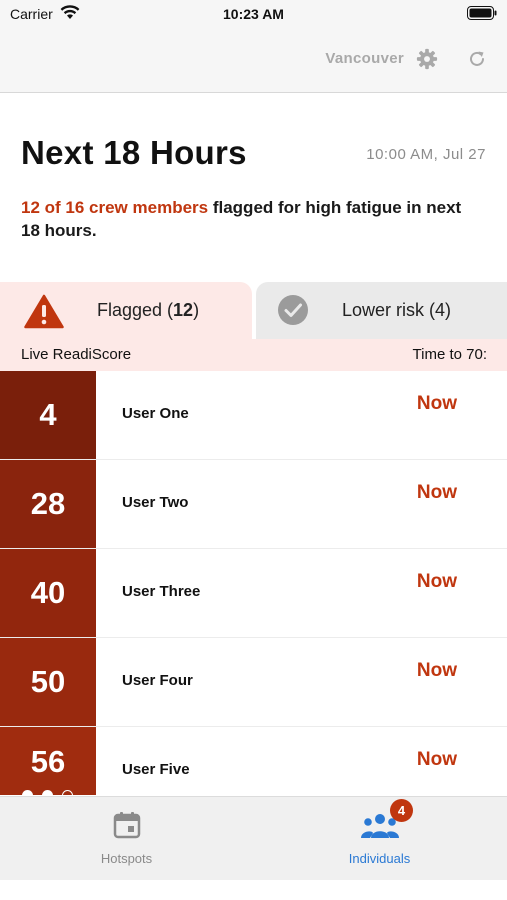  Describe the element at coordinates (161, 591) in the screenshot. I see `crew-name: User Three` at that location.